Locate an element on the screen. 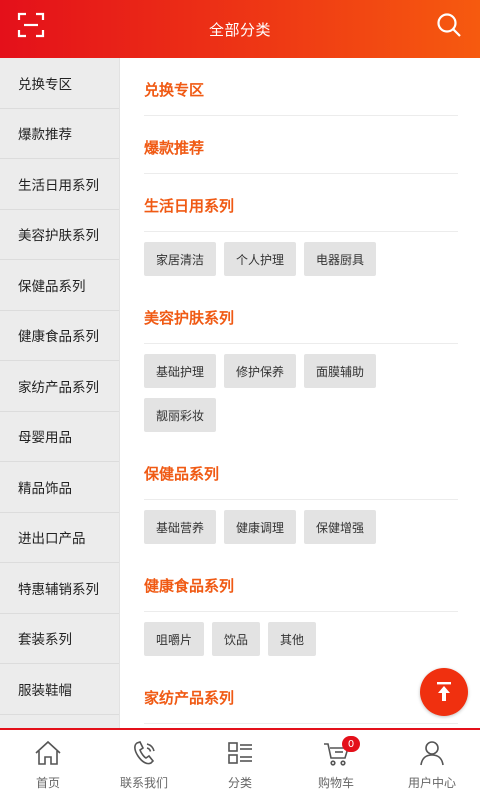 Image resolution: width=480 pixels, height=800 pixels. sidebar-item: 美容护肤系列 is located at coordinates (59, 235).